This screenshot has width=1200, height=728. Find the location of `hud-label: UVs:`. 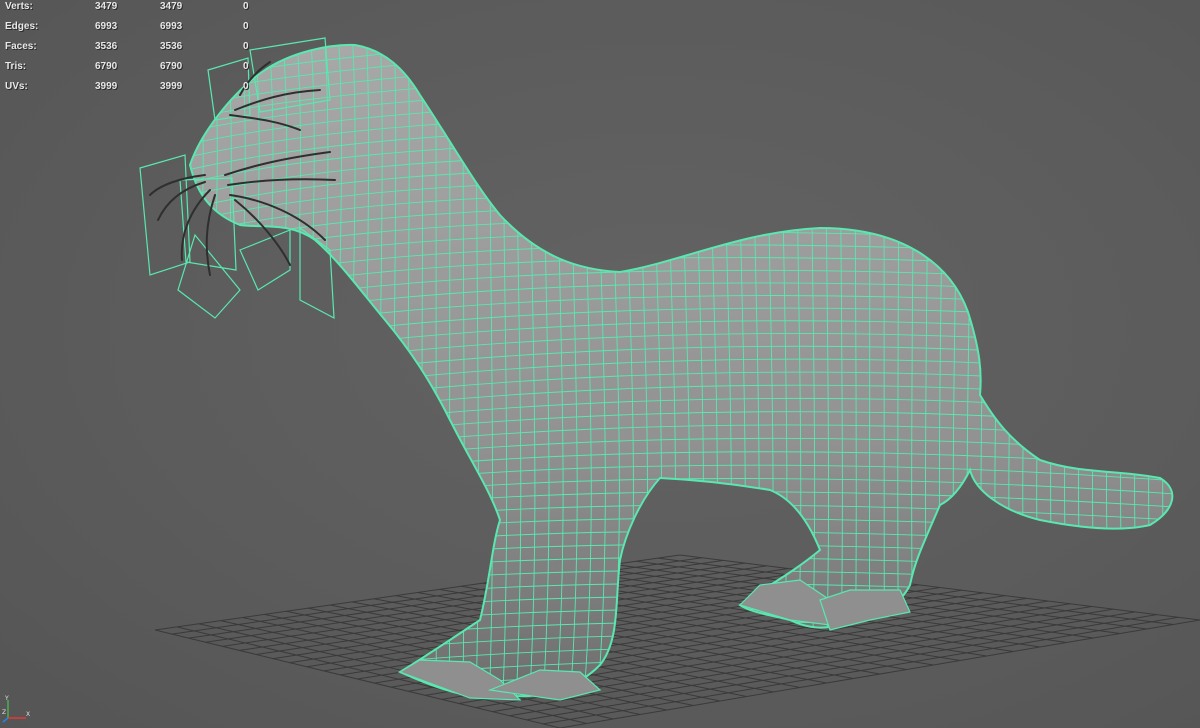

hud-label: UVs: is located at coordinates (16, 86).